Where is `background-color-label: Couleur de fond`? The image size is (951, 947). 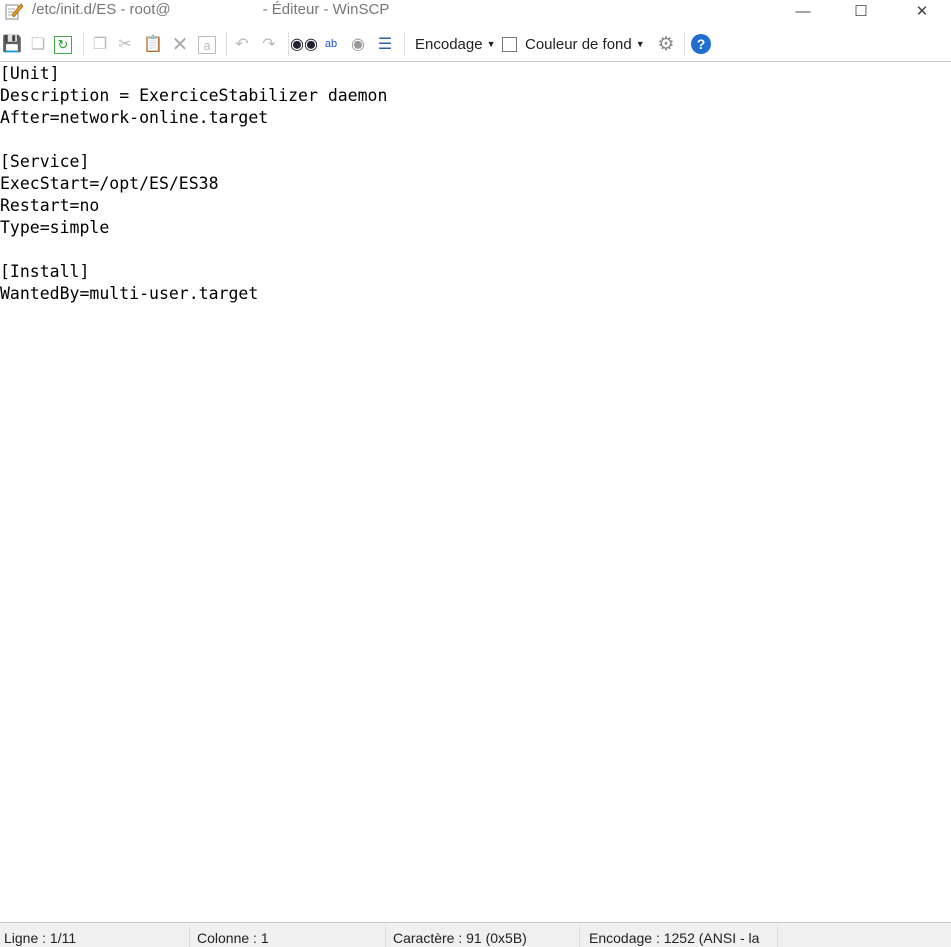
background-color-label: Couleur de fond is located at coordinates (578, 44).